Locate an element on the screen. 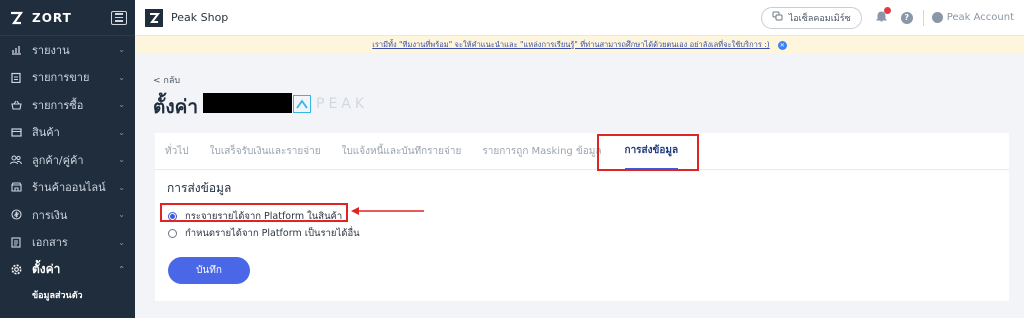 This screenshot has width=1024, height=318. sidebar-item-label: รายการขาย is located at coordinates (61, 78).